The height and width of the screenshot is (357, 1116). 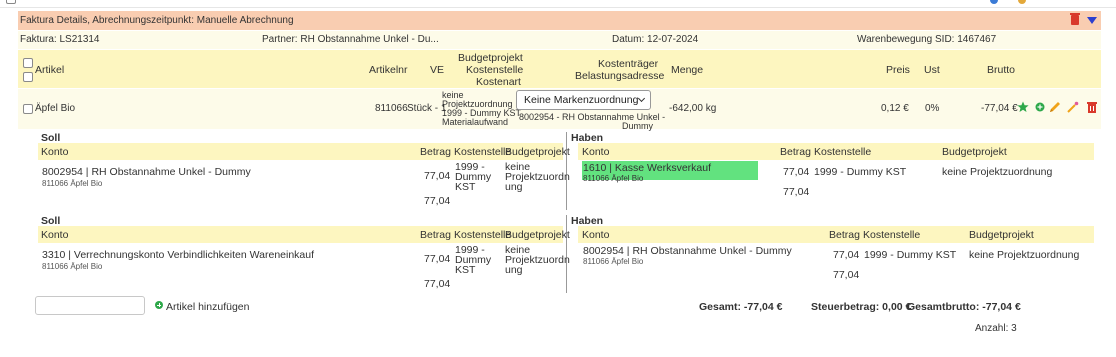 I want to click on col-artikelnr: Artikelnr, so click(x=388, y=70).